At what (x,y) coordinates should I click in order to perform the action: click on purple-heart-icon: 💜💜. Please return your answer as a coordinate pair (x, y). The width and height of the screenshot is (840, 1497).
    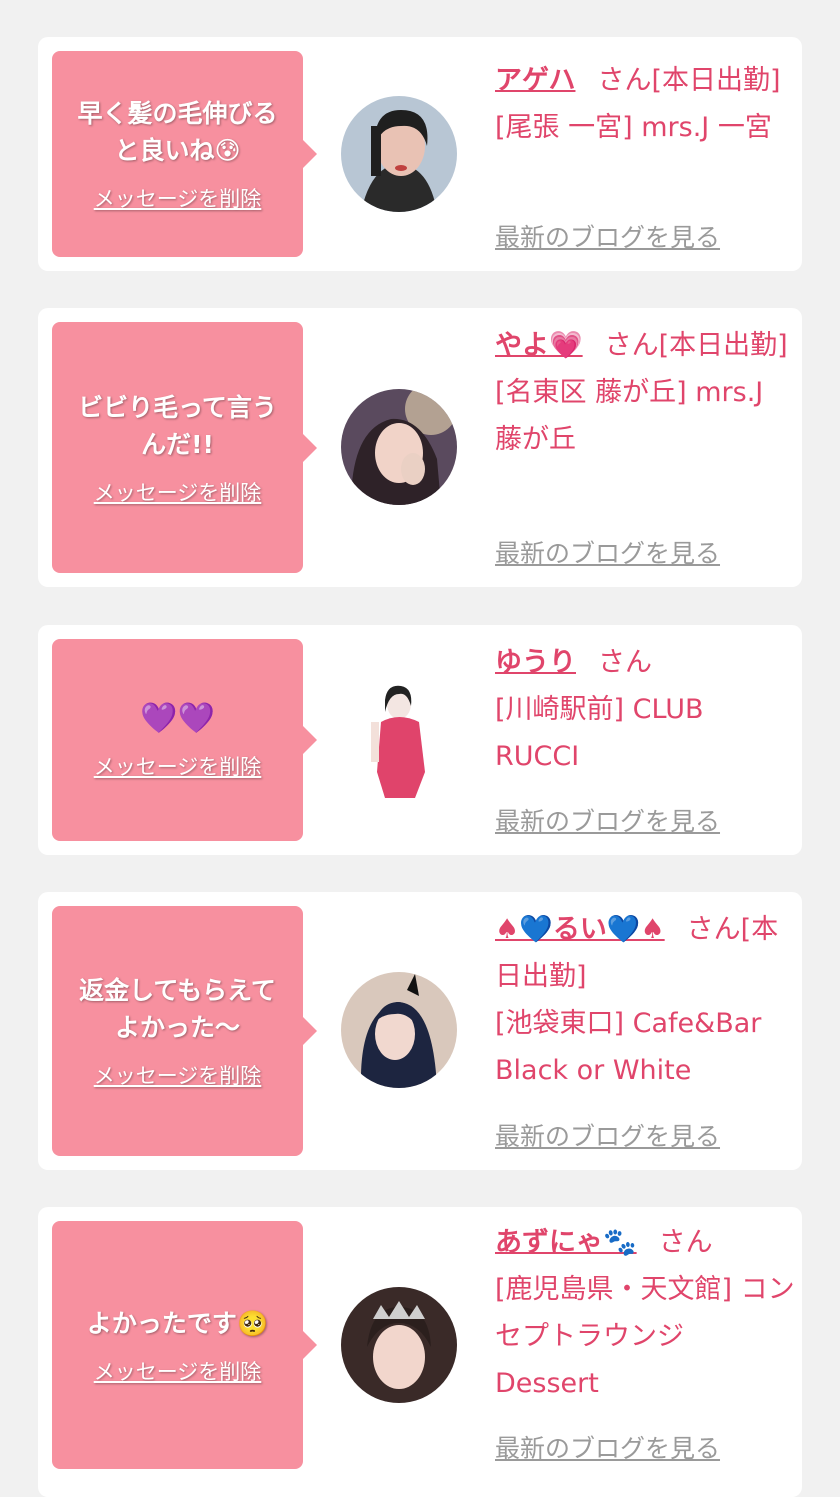
    Looking at the image, I should click on (177, 718).